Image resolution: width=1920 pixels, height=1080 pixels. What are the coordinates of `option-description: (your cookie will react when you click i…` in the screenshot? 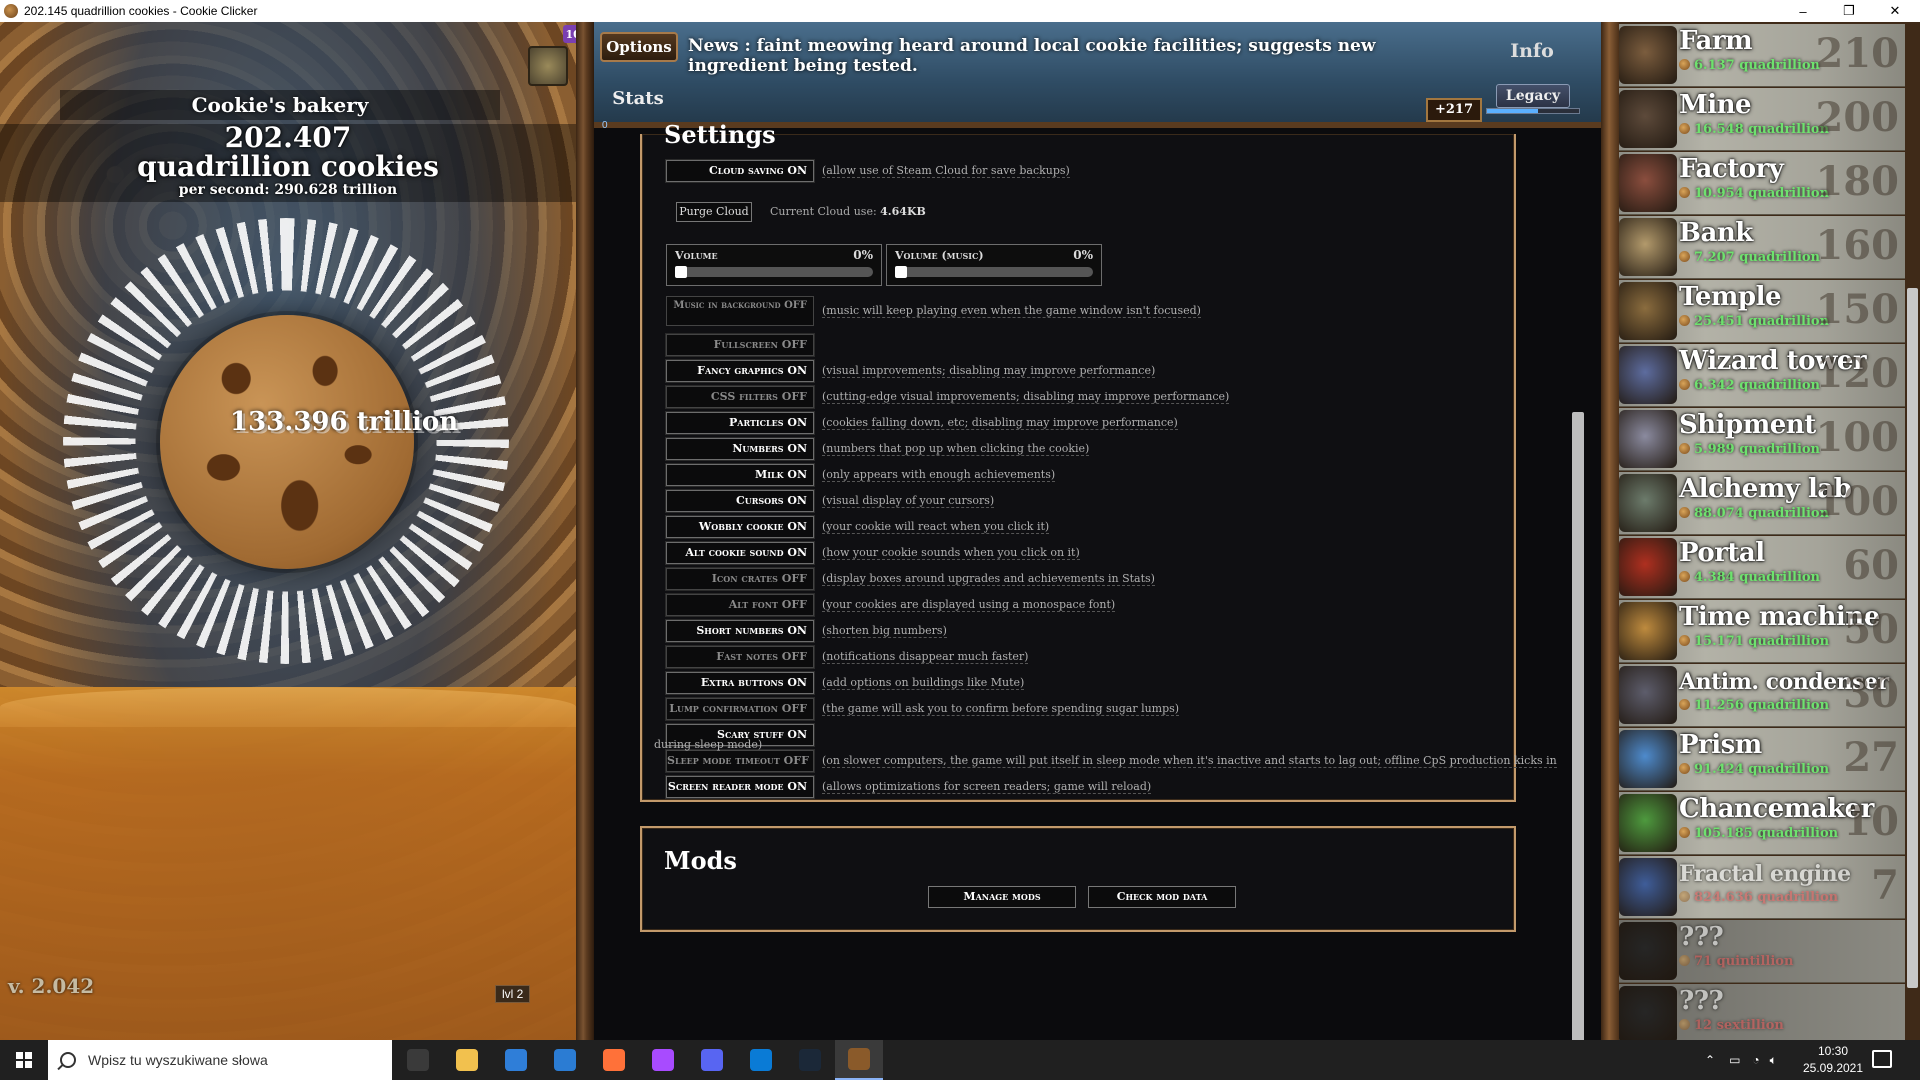 It's located at (936, 527).